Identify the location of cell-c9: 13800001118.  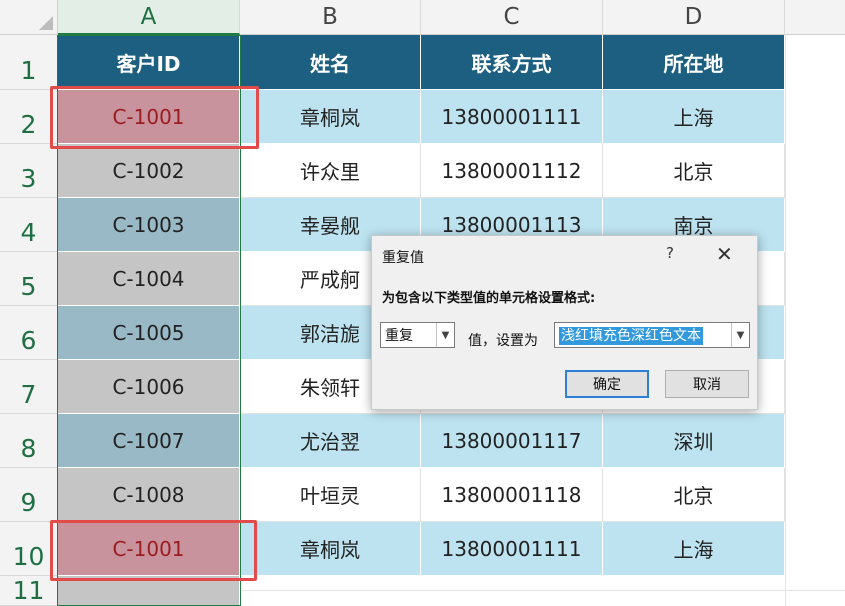
(512, 495).